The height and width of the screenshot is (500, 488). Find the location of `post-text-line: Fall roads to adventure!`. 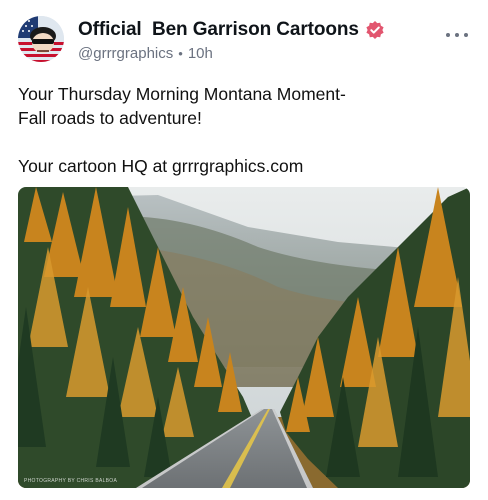

post-text-line: Fall roads to adventure! is located at coordinates (110, 118).